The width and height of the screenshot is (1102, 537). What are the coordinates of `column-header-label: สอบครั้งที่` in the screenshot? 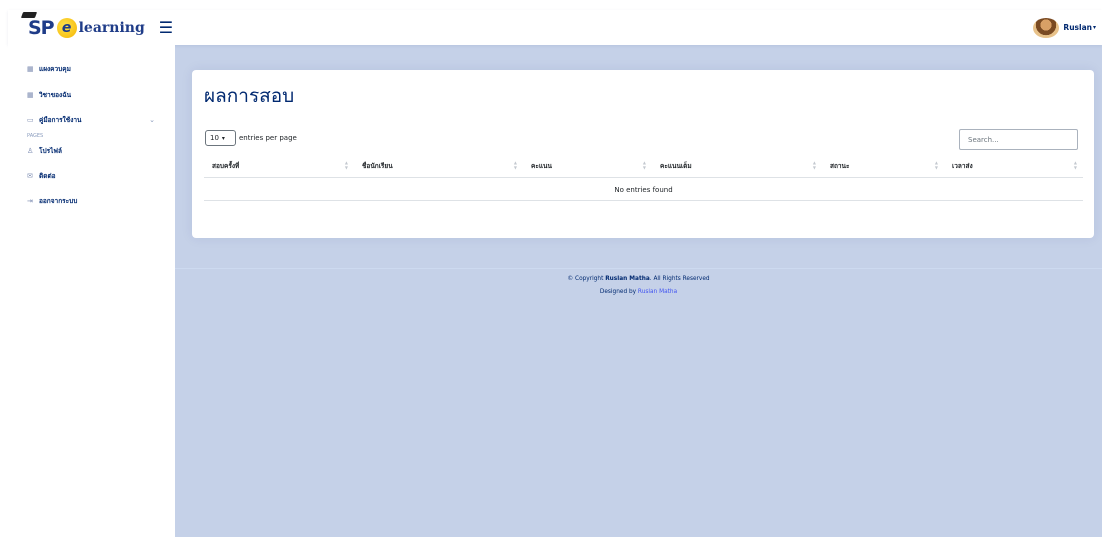 It's located at (226, 166).